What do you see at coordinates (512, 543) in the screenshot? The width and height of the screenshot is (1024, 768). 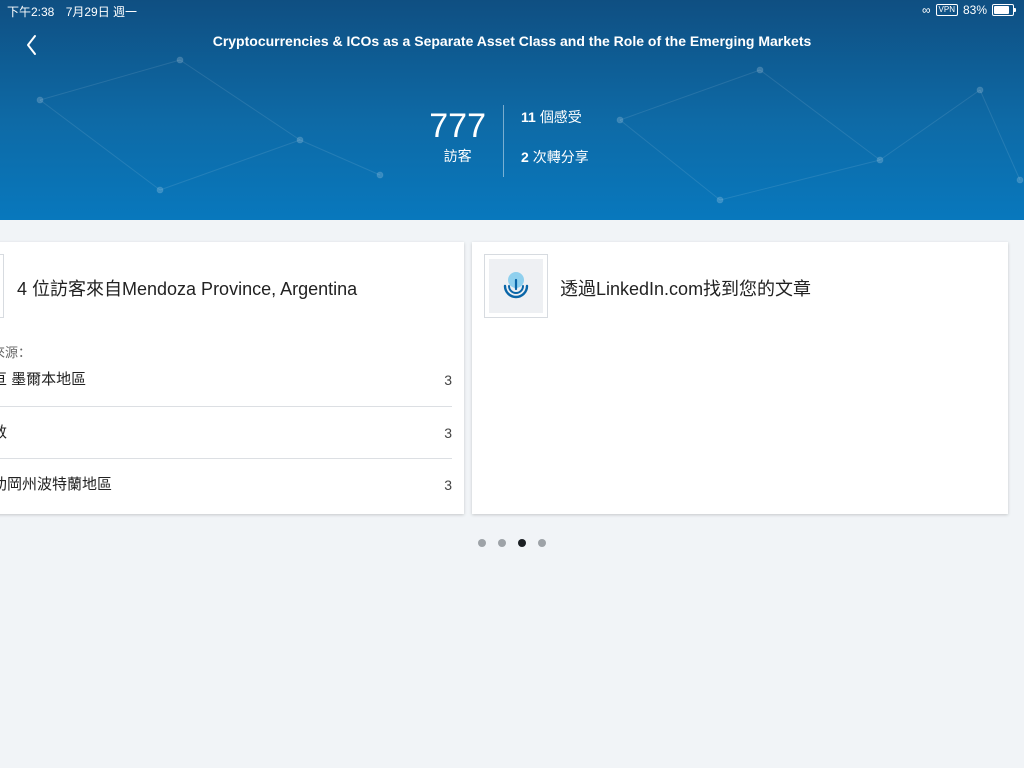 I see `page-indicator` at bounding box center [512, 543].